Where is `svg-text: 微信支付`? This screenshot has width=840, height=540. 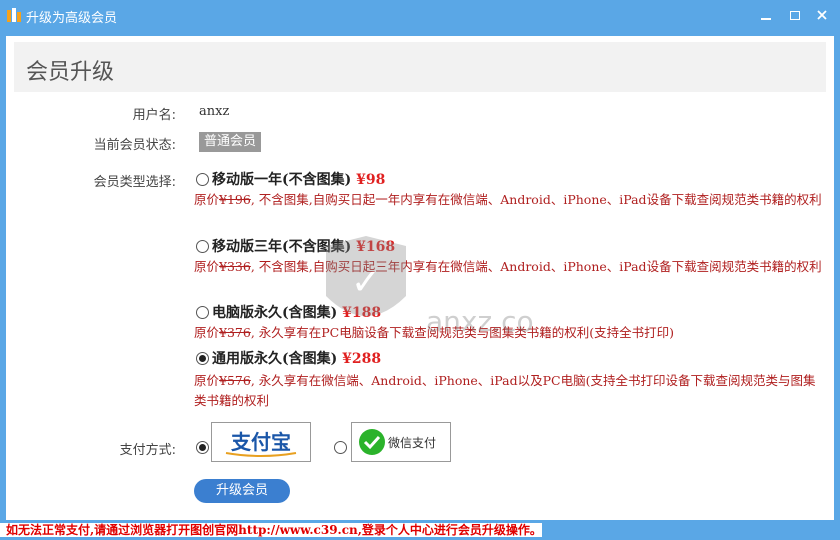 svg-text: 微信支付 is located at coordinates (412, 443).